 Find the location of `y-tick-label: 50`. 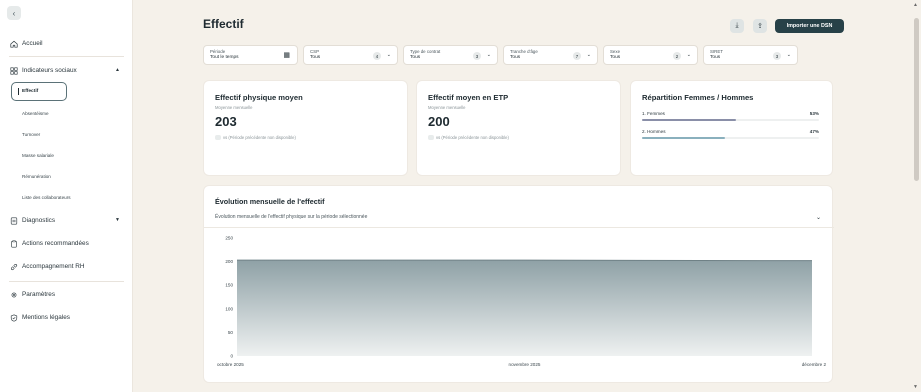

y-tick-label: 50 is located at coordinates (231, 332).